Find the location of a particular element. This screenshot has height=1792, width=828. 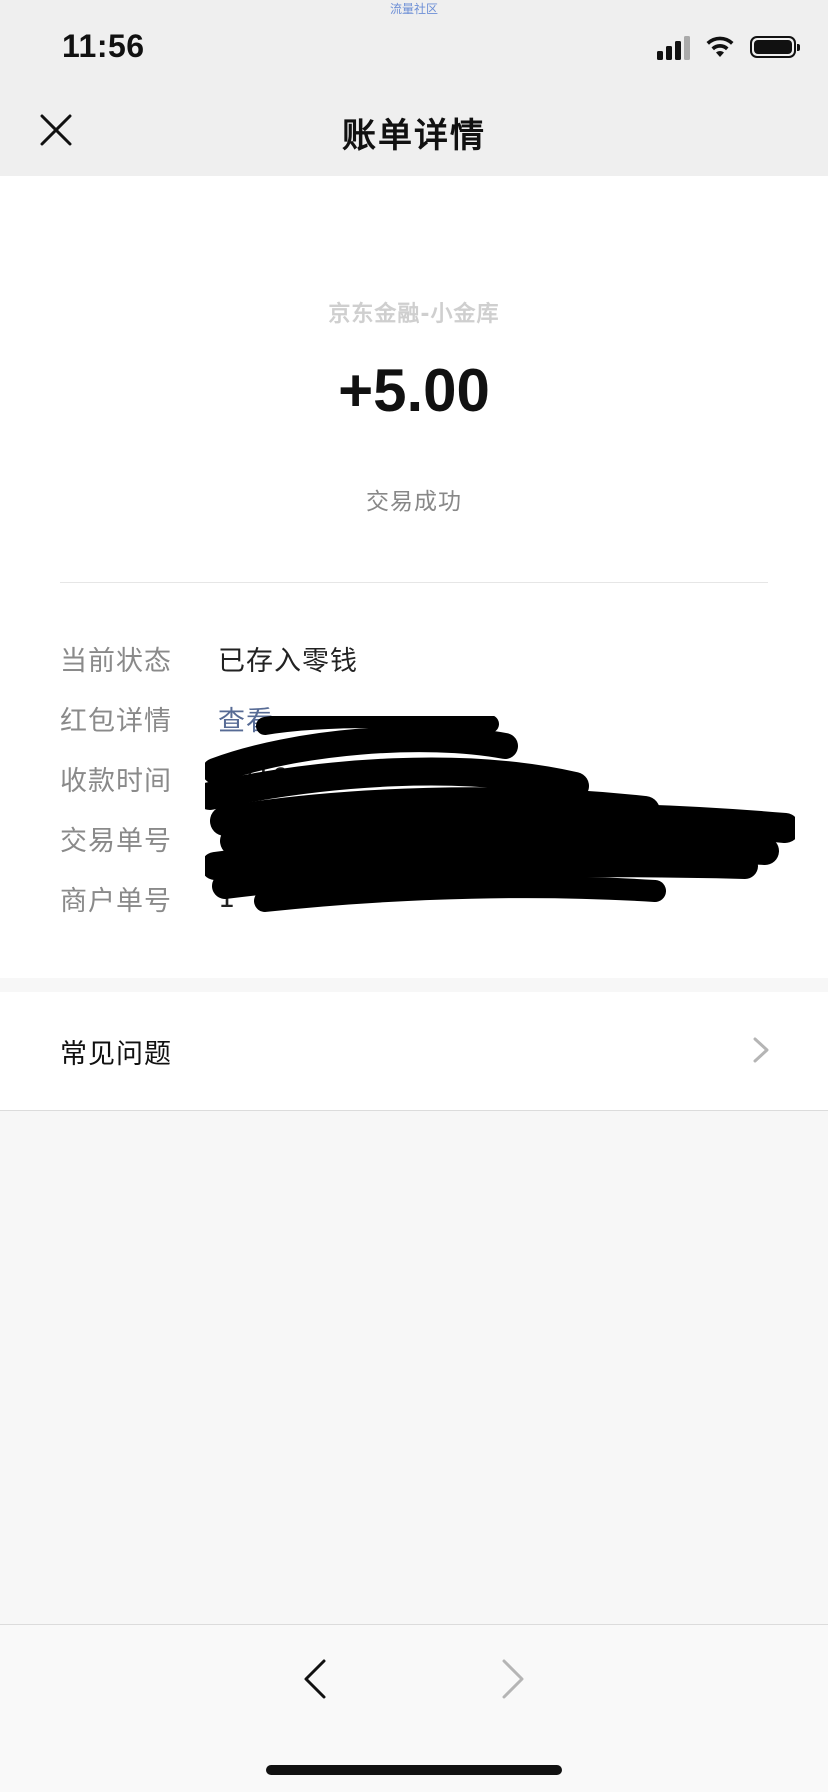

redaction-scribble is located at coordinates (500, 814).